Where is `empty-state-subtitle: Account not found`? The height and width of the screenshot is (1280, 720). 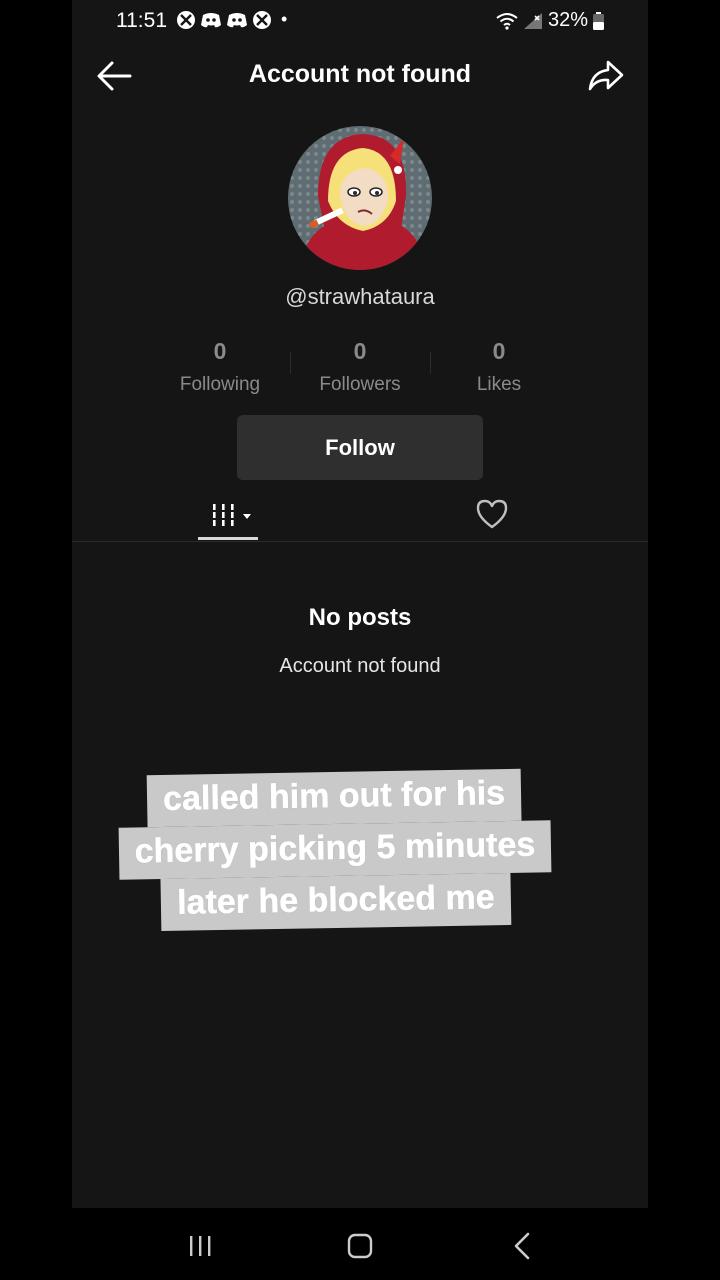
empty-state-subtitle: Account not found is located at coordinates (360, 666).